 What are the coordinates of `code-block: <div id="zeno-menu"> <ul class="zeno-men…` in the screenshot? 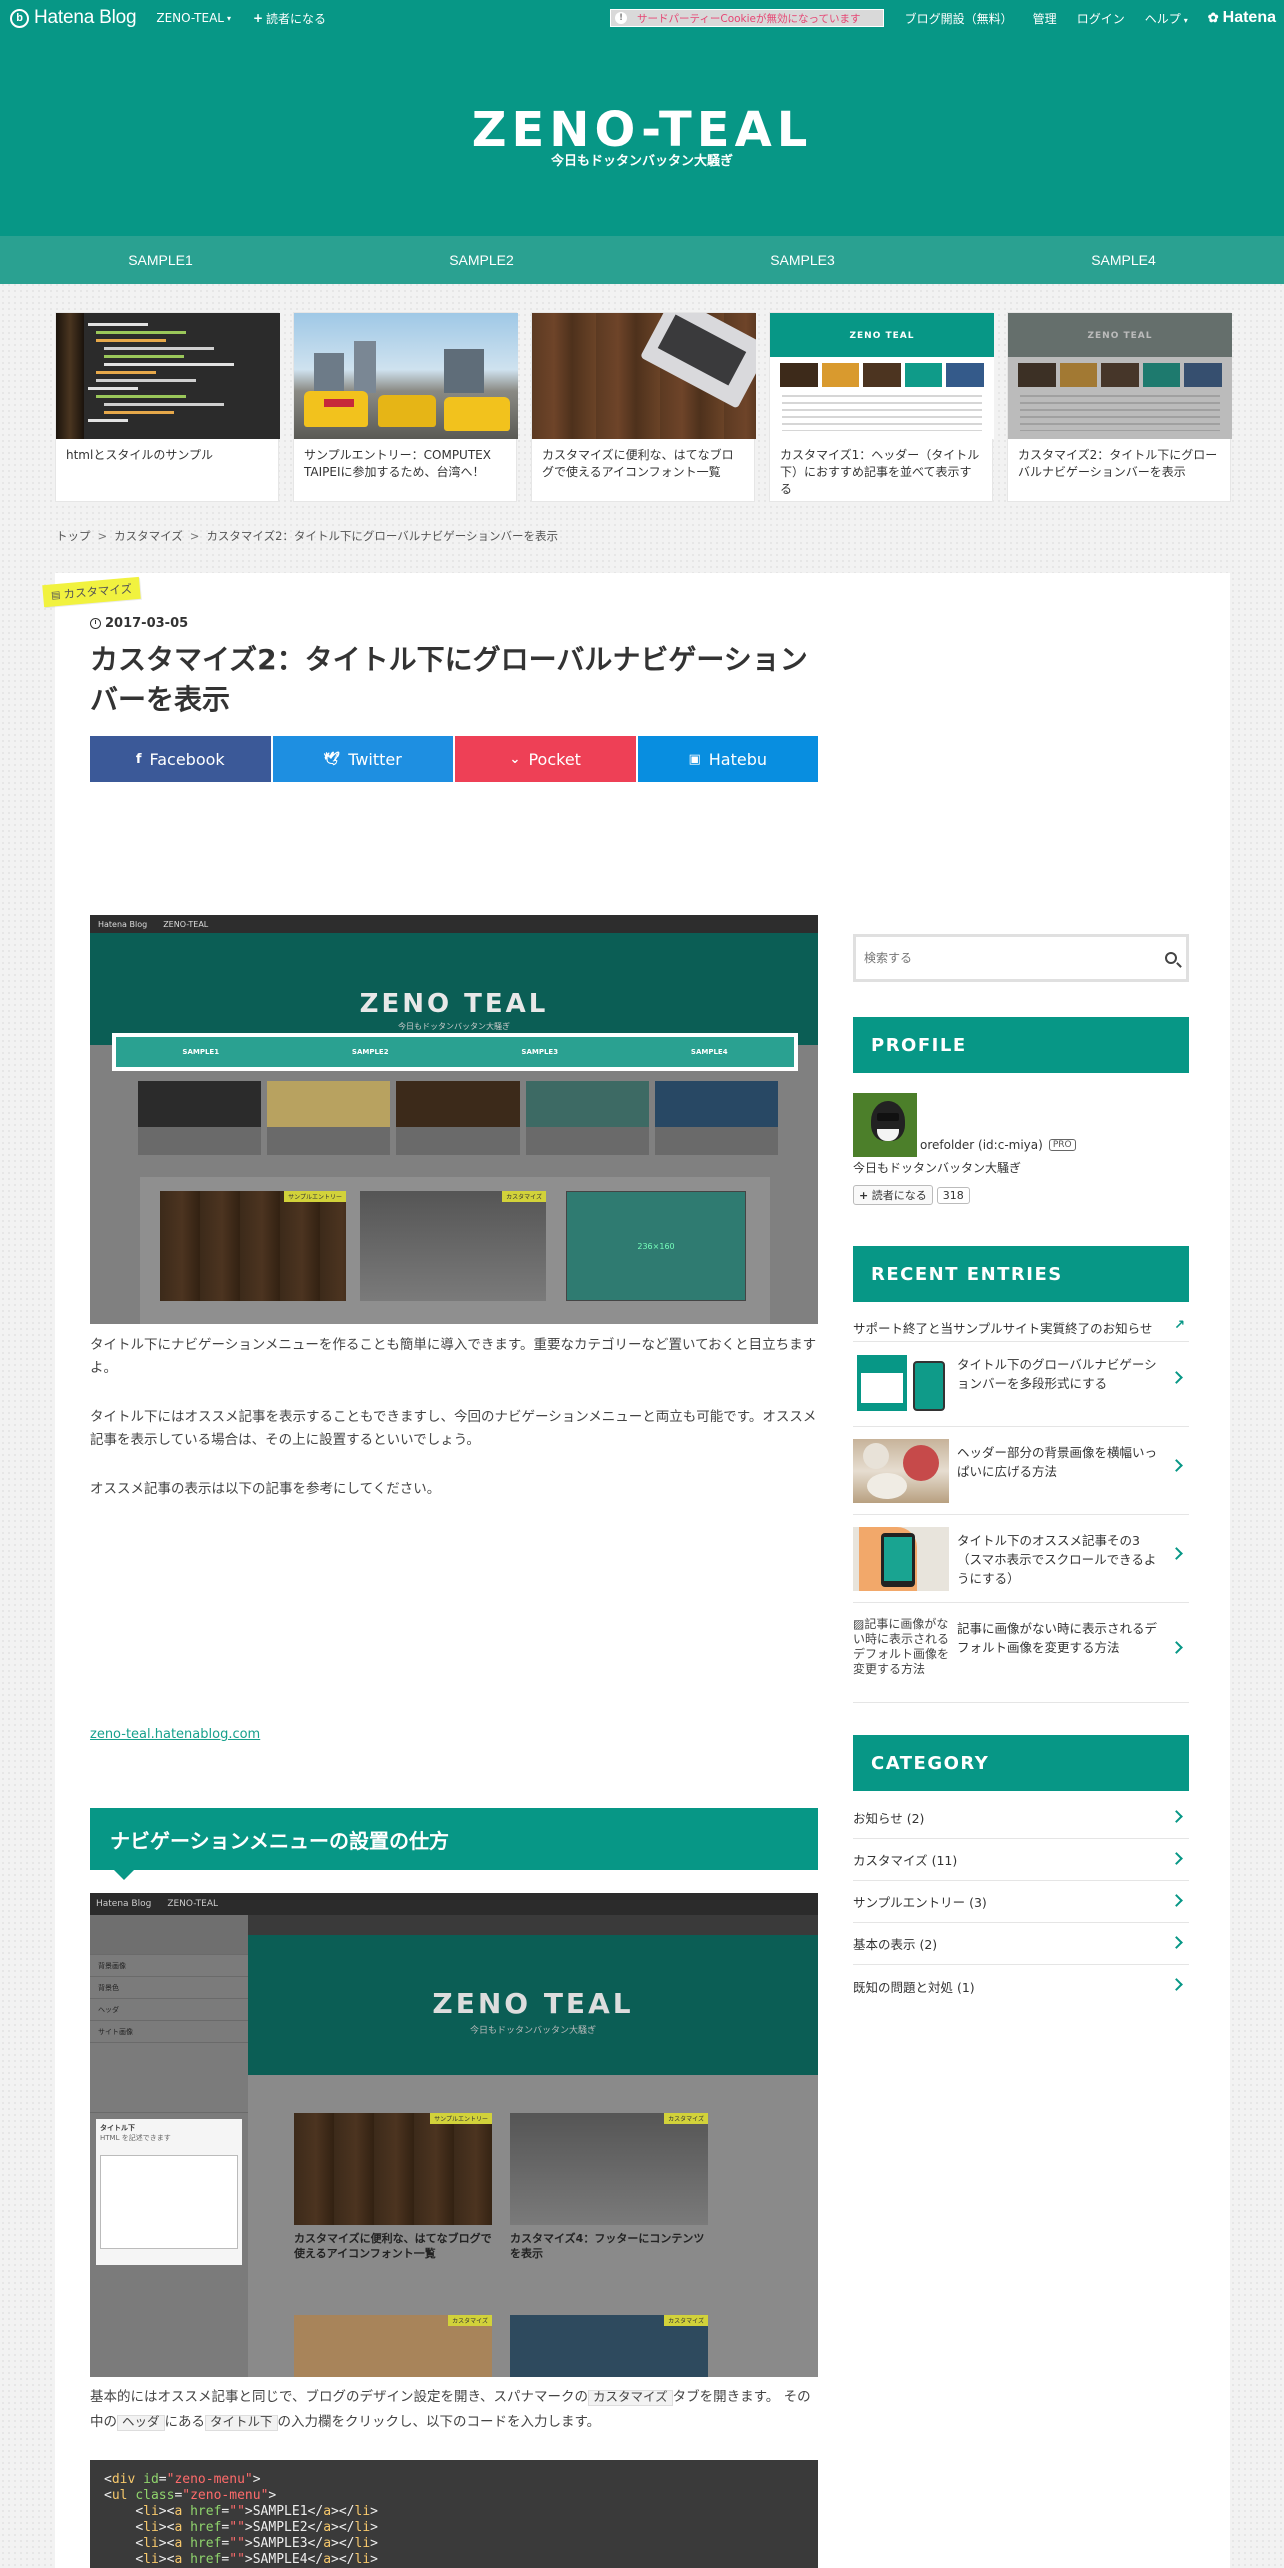 It's located at (454, 2514).